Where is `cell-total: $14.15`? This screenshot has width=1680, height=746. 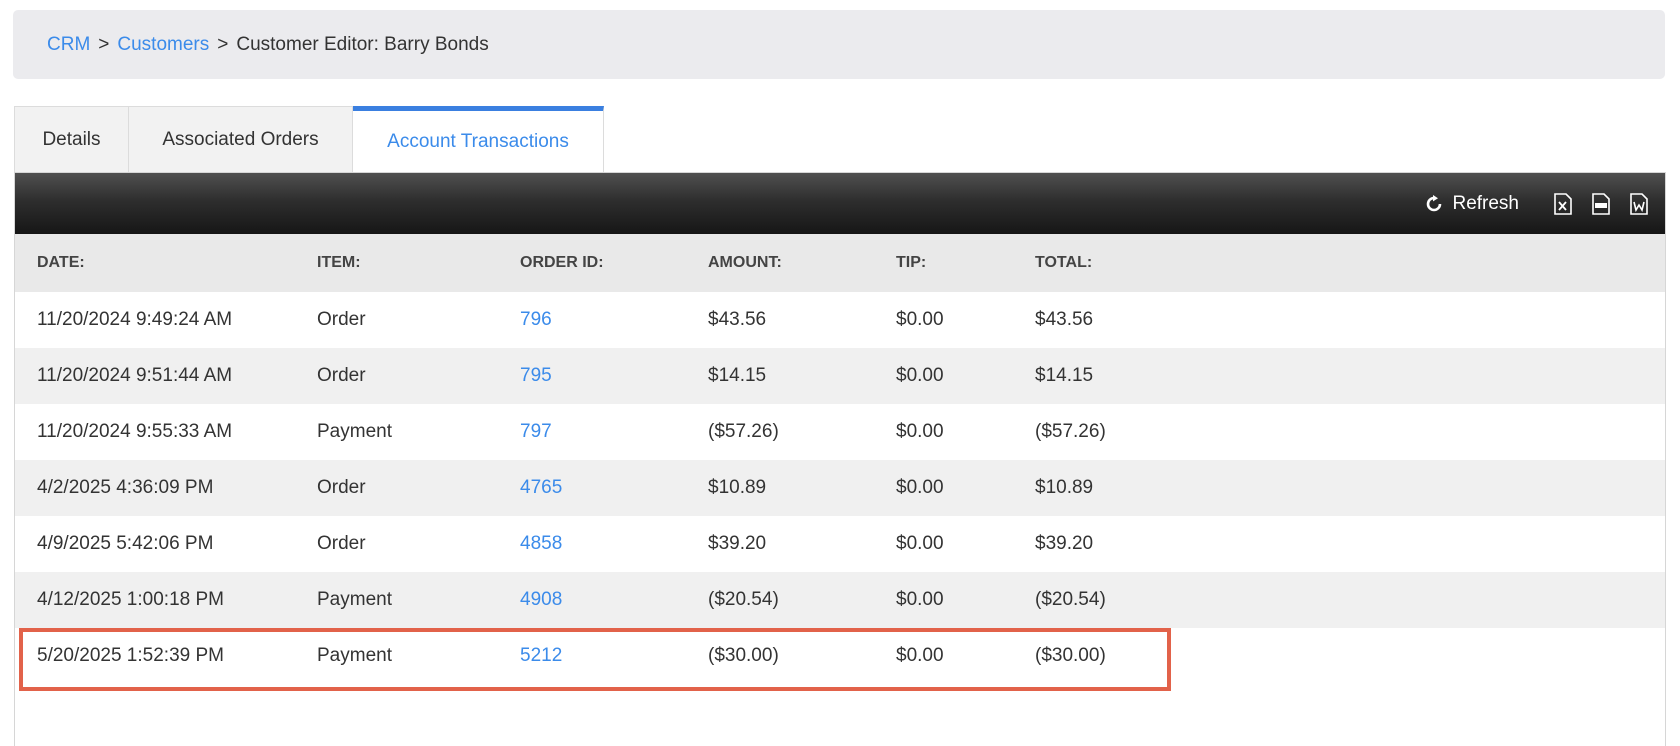
cell-total: $14.15 is located at coordinates (1349, 376).